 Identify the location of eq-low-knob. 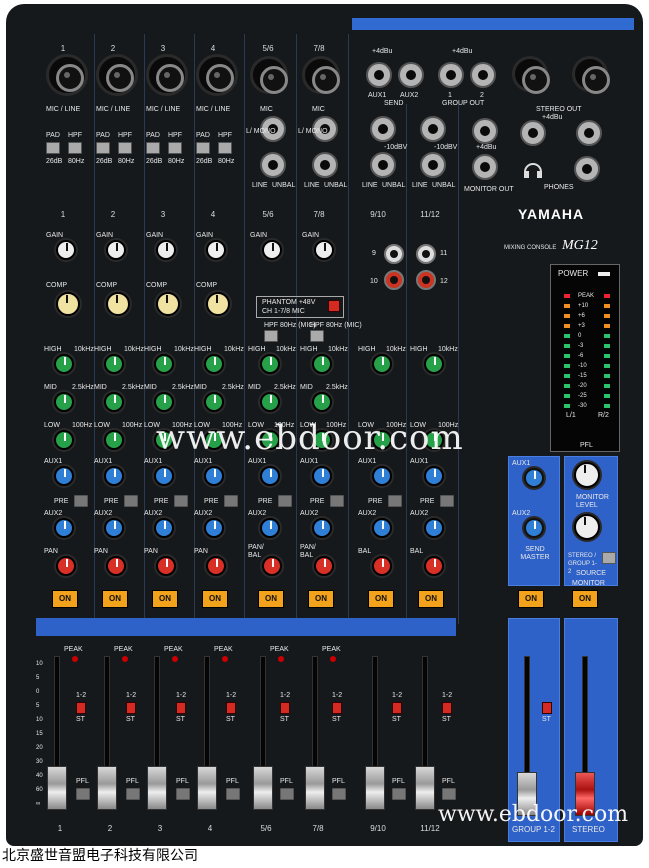
(114, 440).